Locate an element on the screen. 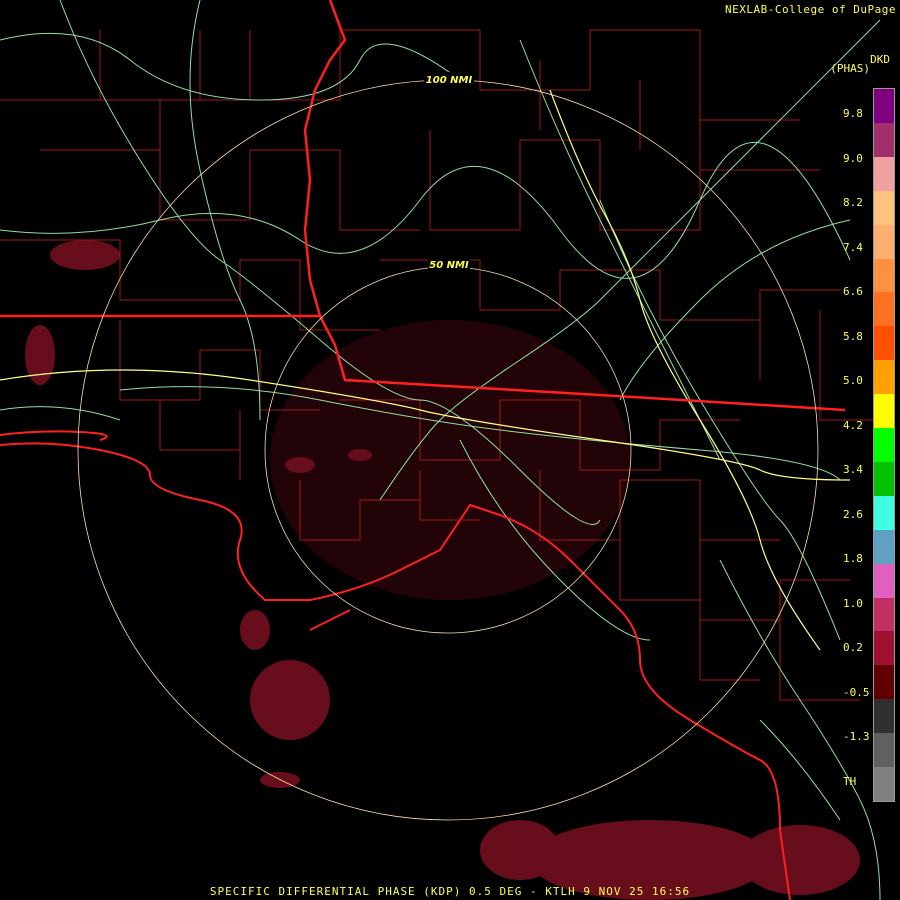 The height and width of the screenshot is (900, 900). color-legend-label: 5.0 is located at coordinates (853, 380).